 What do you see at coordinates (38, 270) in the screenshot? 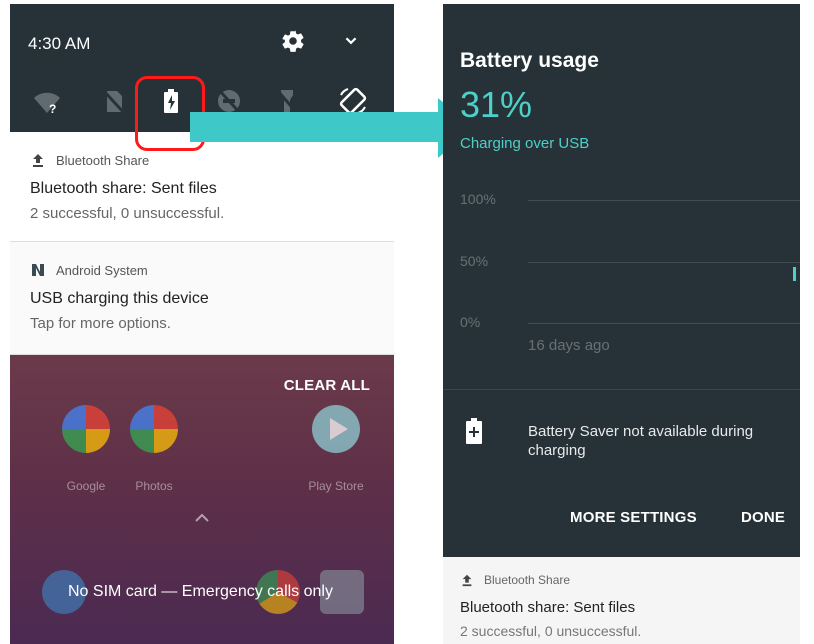
I see `android-n-icon` at bounding box center [38, 270].